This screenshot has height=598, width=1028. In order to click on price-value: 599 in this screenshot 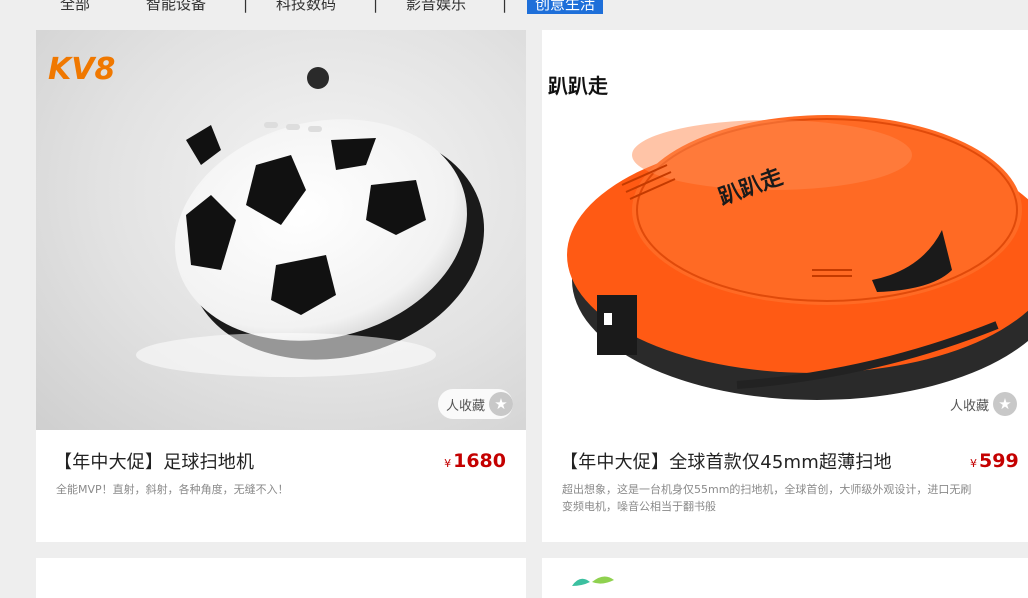, I will do `click(999, 461)`.